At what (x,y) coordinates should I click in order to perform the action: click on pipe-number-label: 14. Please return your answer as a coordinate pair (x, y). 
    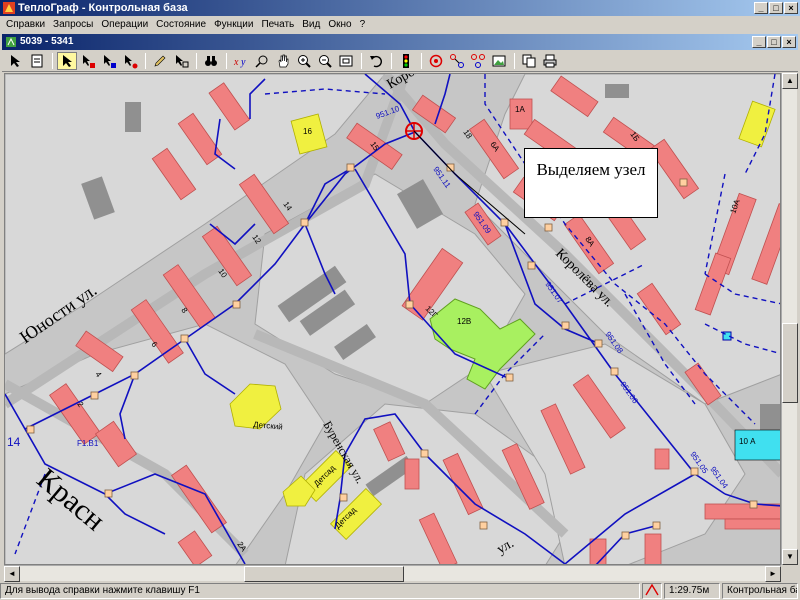
    Looking at the image, I should click on (14, 442).